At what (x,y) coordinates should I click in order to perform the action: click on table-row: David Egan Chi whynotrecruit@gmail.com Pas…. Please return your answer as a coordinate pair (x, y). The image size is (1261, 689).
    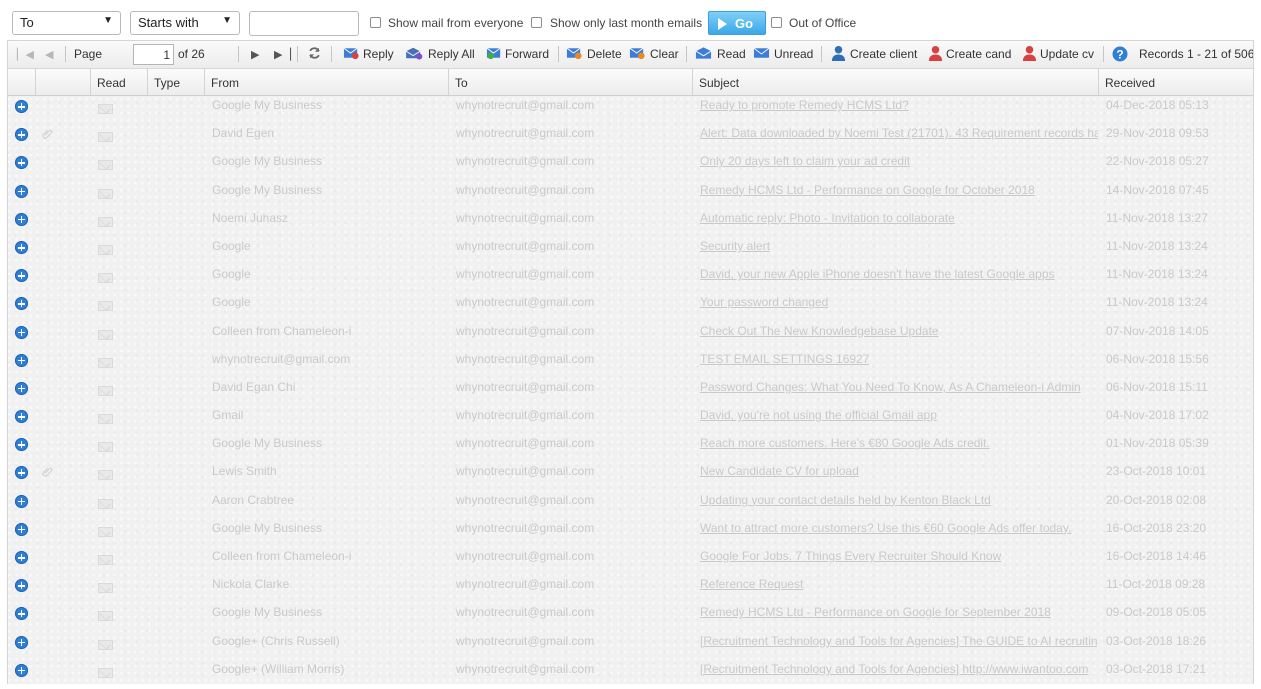
    Looking at the image, I should click on (630, 391).